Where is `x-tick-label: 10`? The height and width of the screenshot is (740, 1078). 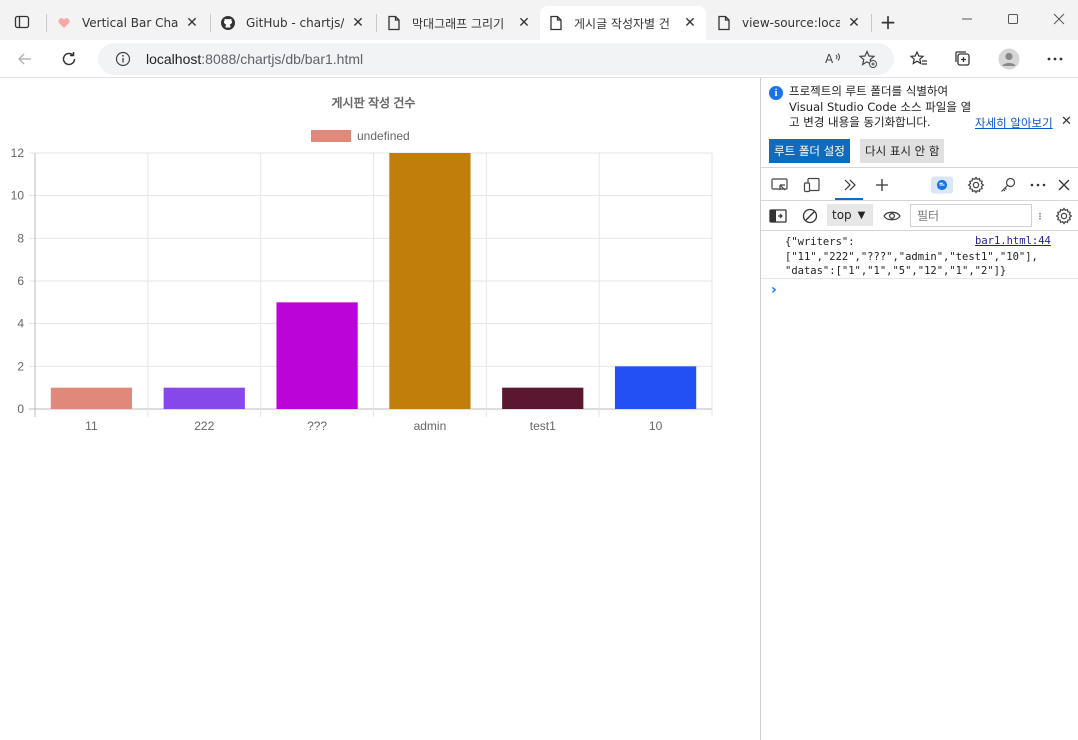 x-tick-label: 10 is located at coordinates (656, 426).